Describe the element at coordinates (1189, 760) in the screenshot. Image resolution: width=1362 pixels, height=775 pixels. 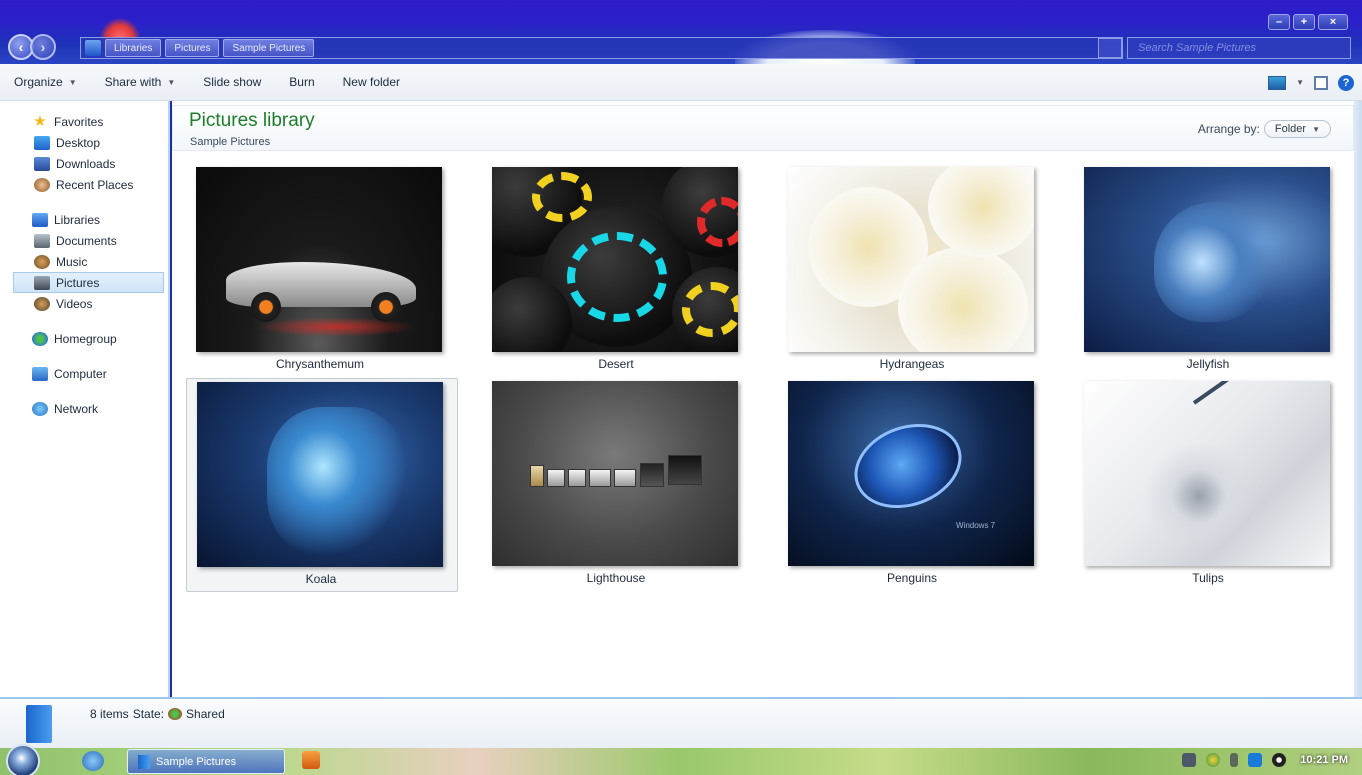
I see `vmware-icon` at that location.